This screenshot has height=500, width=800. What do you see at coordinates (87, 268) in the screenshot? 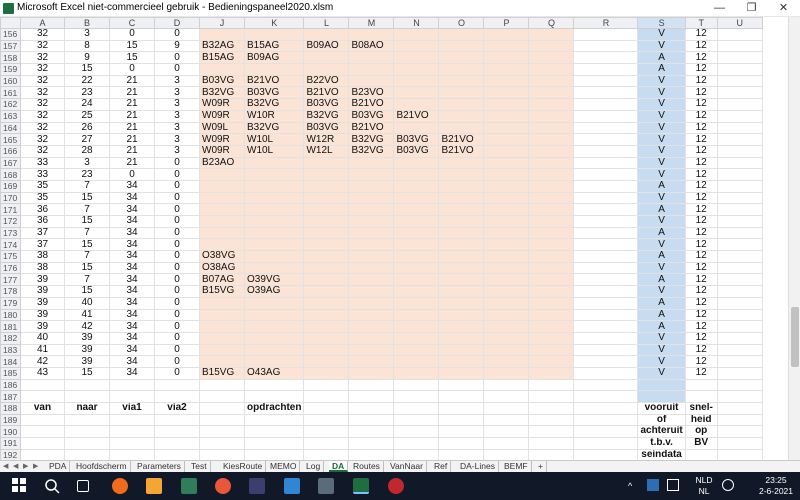
I see `cell-naar: 15` at bounding box center [87, 268].